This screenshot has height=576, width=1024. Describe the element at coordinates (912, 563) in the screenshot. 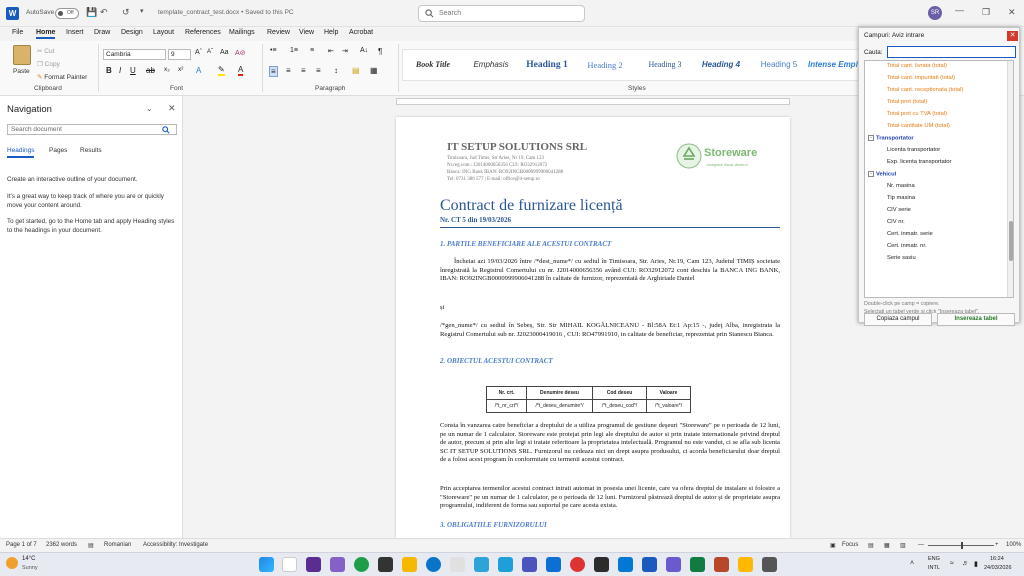

I see `tray-chevron-icon: ˄` at that location.